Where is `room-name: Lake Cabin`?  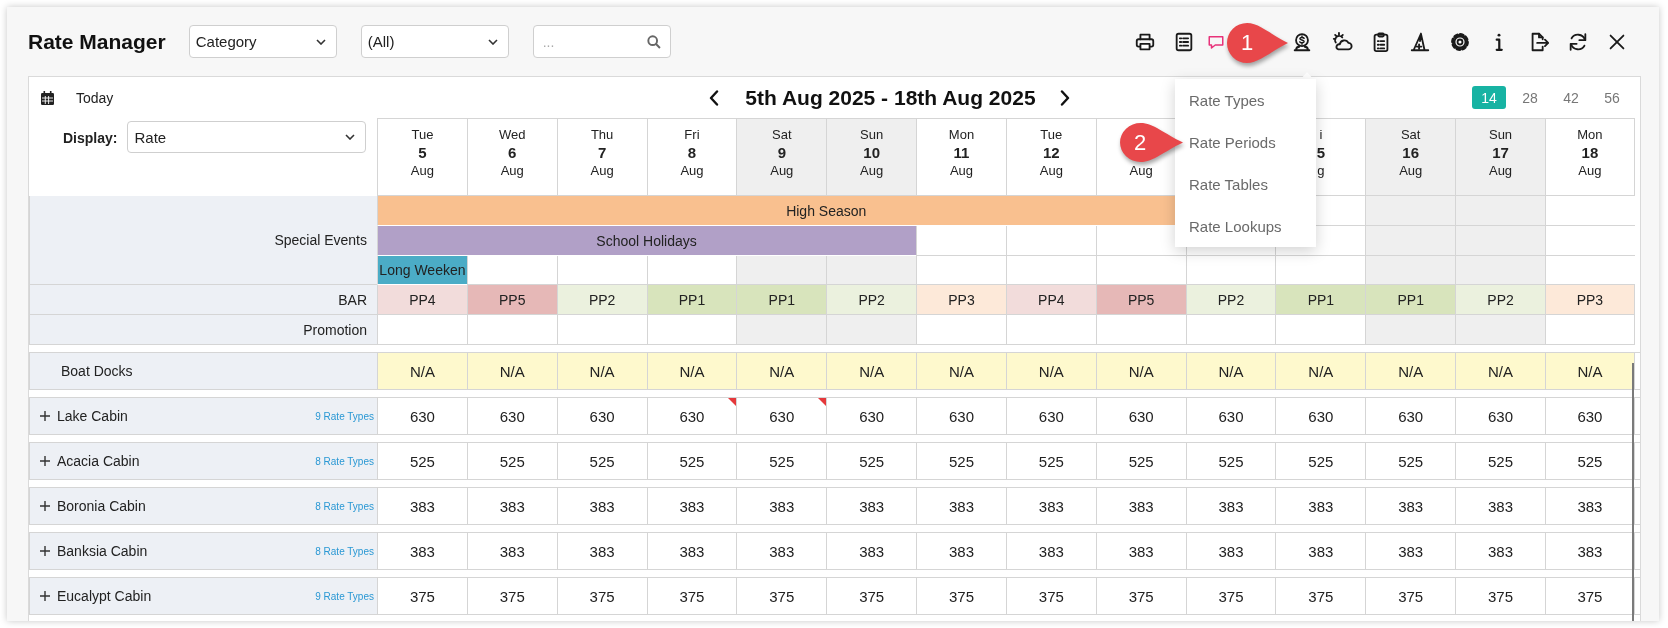 room-name: Lake Cabin is located at coordinates (92, 416).